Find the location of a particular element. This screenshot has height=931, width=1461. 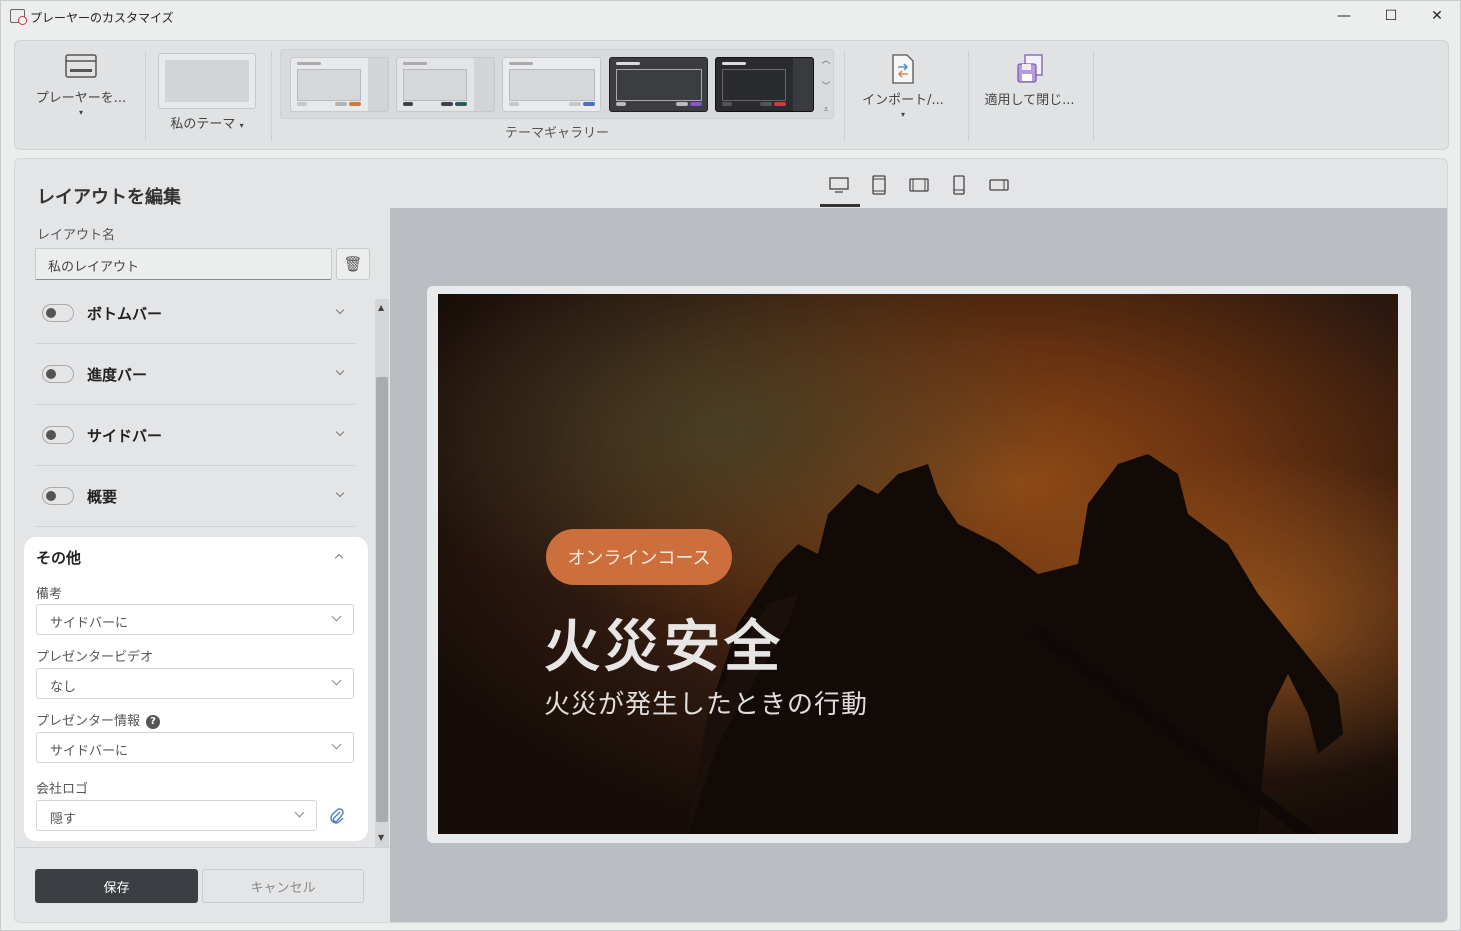

panel-title: レイアウトを編集 is located at coordinates (109, 197).